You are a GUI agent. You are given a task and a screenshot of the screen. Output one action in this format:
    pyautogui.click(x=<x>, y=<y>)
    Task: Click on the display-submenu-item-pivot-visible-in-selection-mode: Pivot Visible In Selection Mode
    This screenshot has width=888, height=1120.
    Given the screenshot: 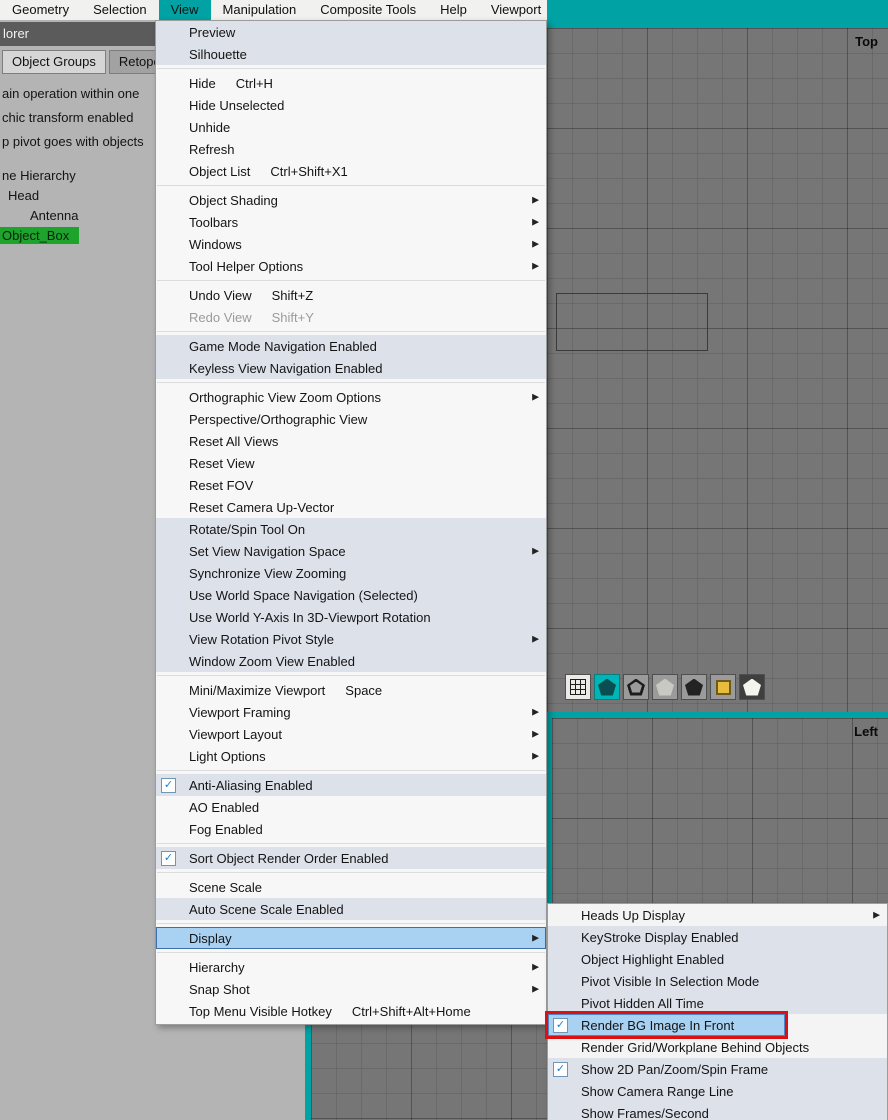 What is the action you would take?
    pyautogui.click(x=717, y=981)
    